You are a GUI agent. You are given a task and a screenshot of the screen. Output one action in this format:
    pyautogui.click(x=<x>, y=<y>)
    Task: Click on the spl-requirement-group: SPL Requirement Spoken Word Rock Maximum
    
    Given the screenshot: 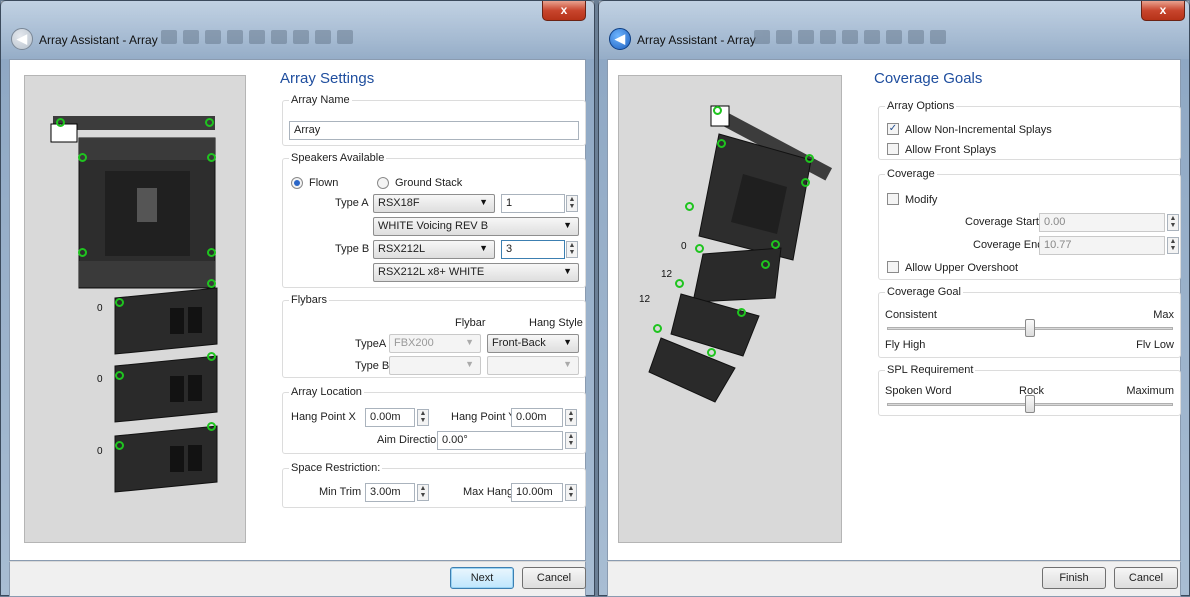 What is the action you would take?
    pyautogui.click(x=1029, y=390)
    